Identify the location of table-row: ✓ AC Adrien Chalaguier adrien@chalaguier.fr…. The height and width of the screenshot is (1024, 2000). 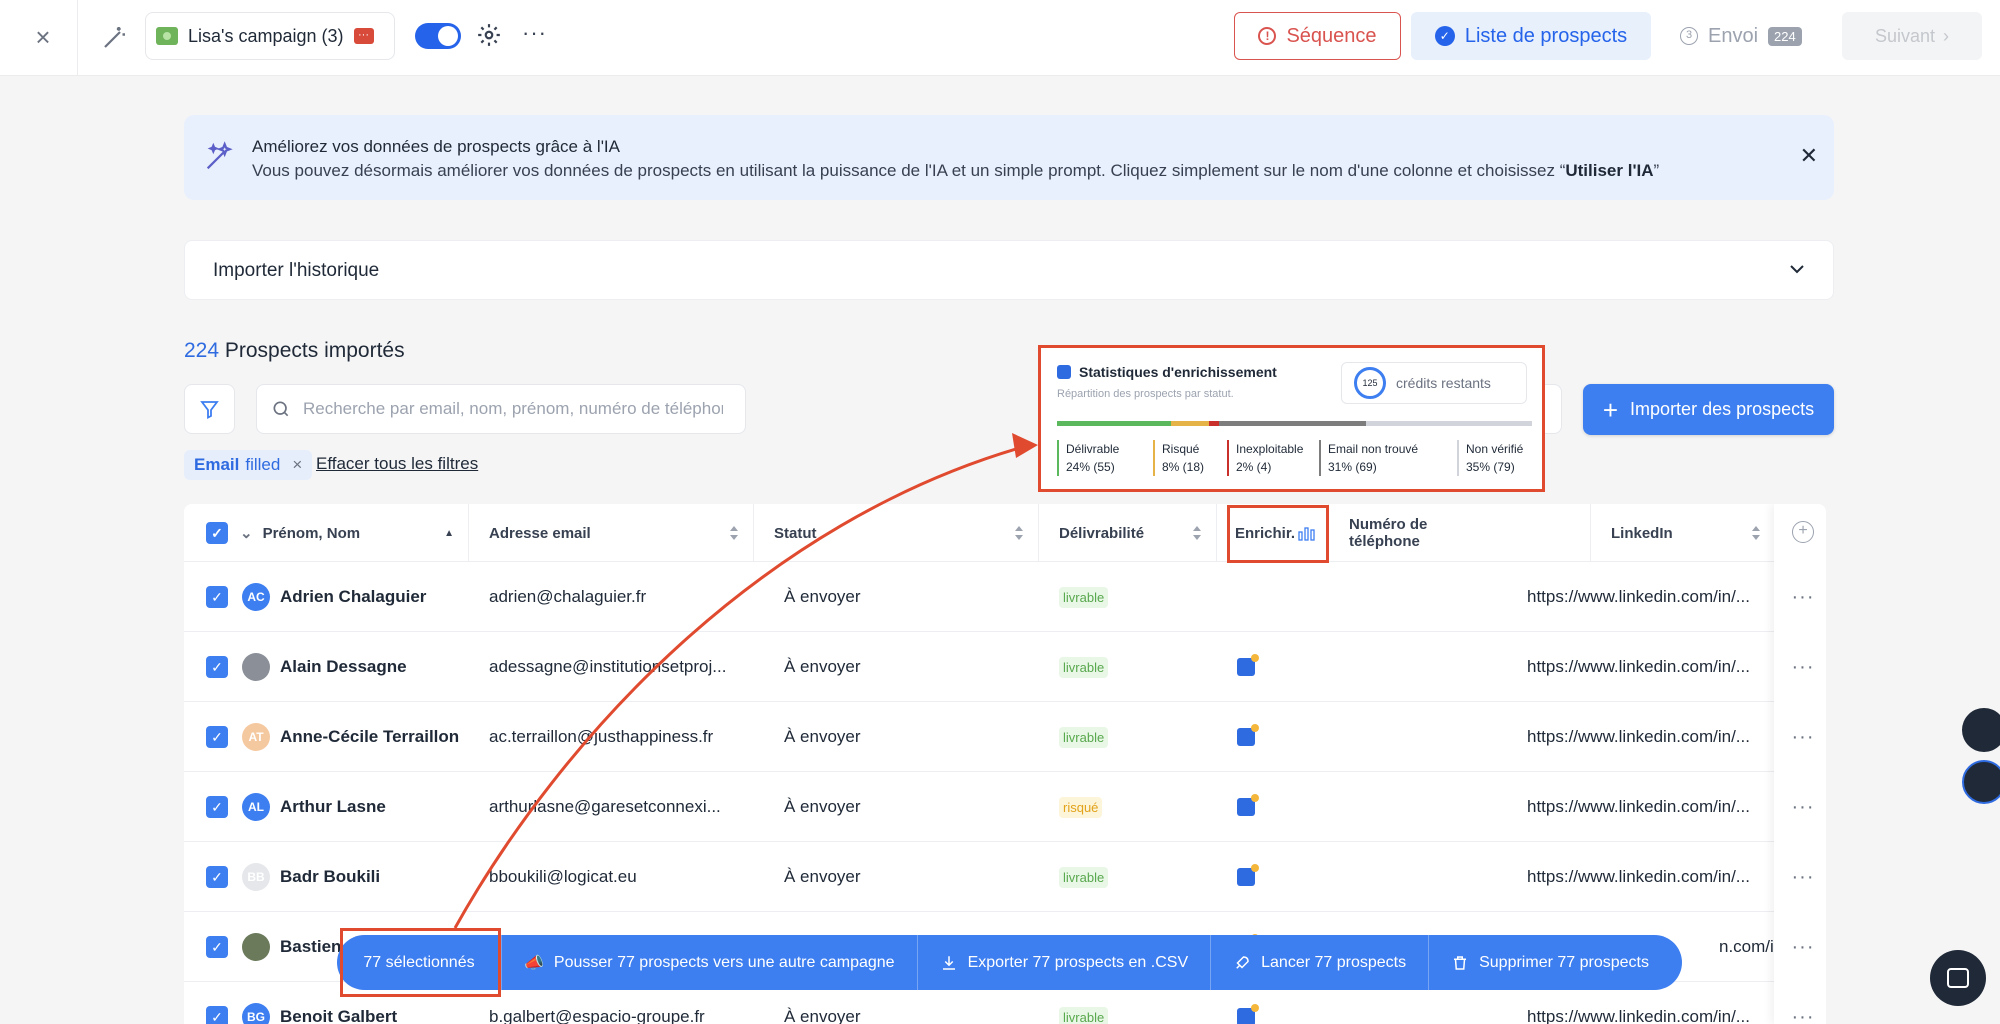
(1005, 597).